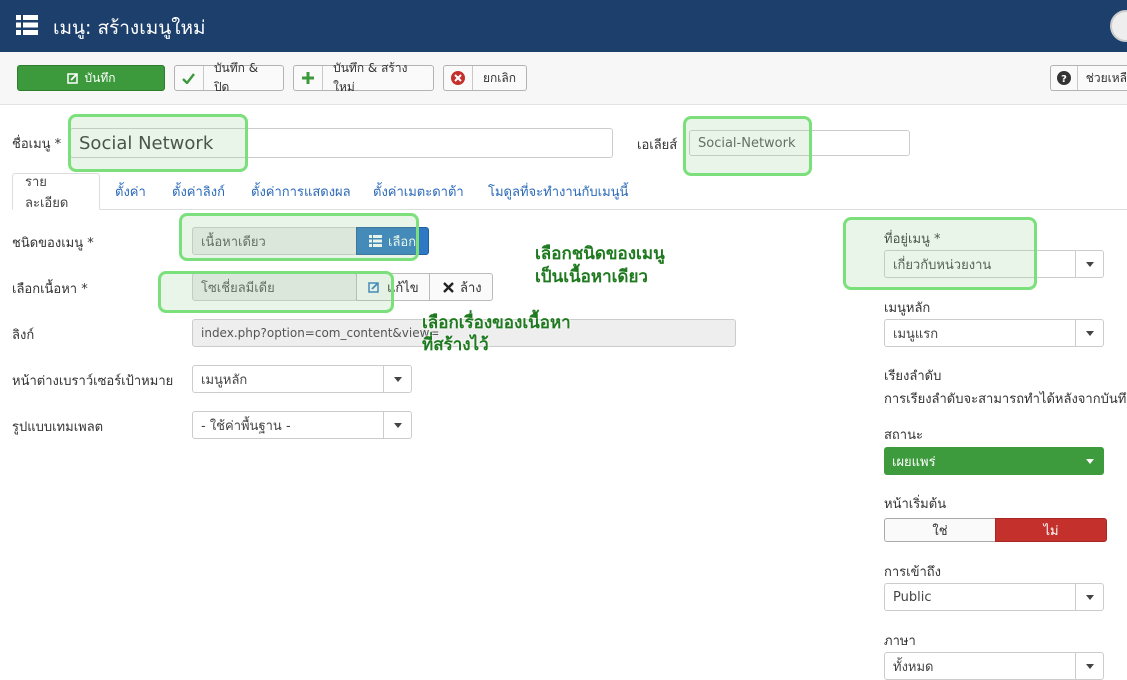 Image resolution: width=1127 pixels, height=680 pixels. I want to click on parent-item-value: เมนูแรก, so click(916, 334).